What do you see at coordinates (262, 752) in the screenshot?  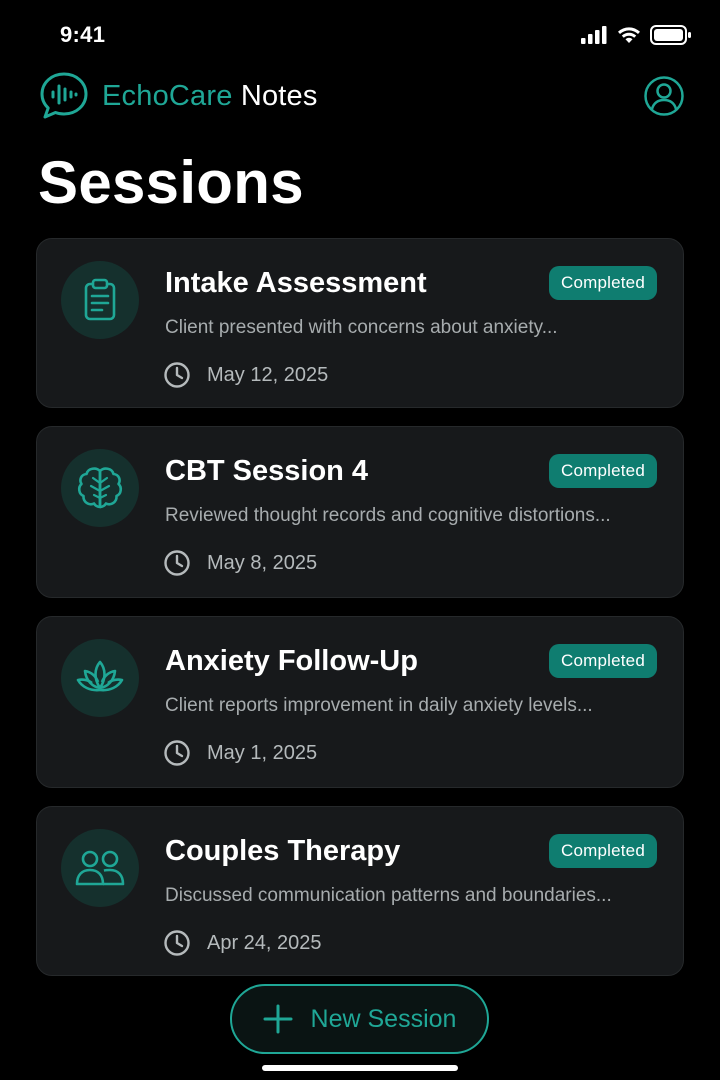 I see `session-date: May 1, 2025` at bounding box center [262, 752].